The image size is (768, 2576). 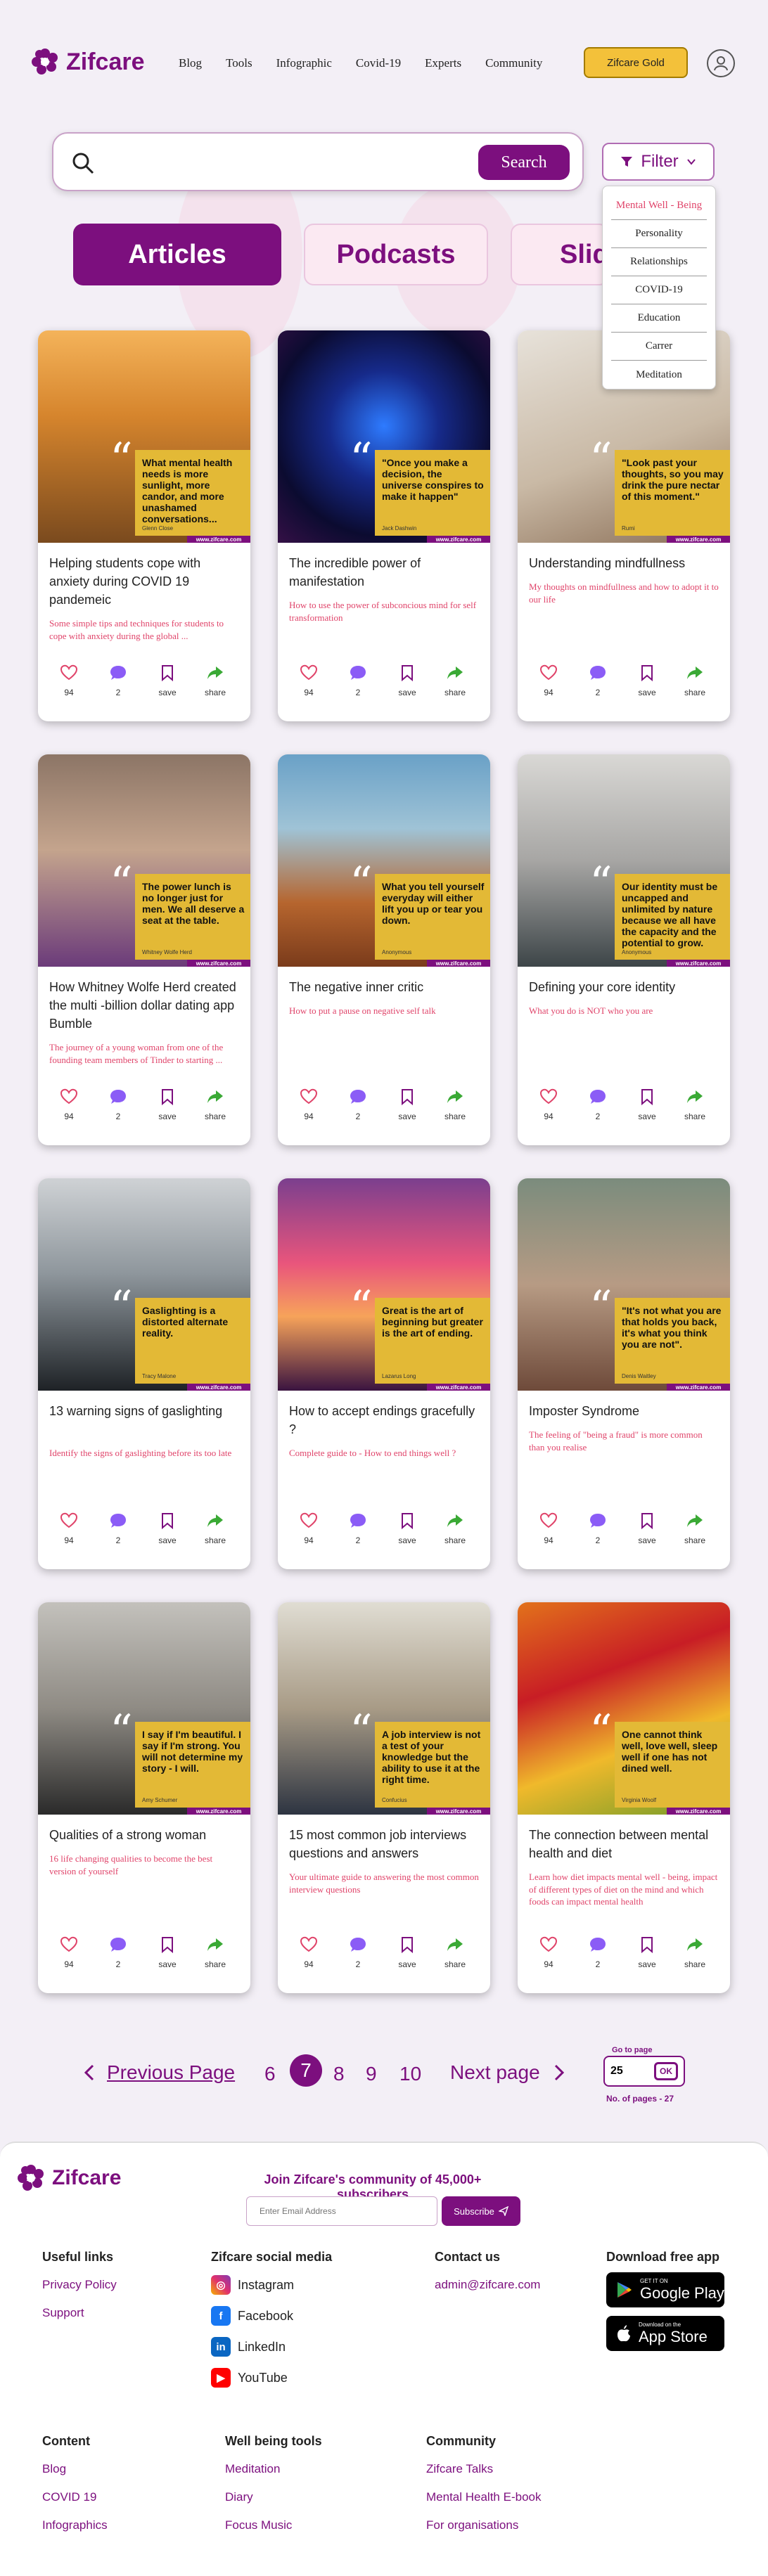 What do you see at coordinates (339, 2074) in the screenshot?
I see `page-8: 8` at bounding box center [339, 2074].